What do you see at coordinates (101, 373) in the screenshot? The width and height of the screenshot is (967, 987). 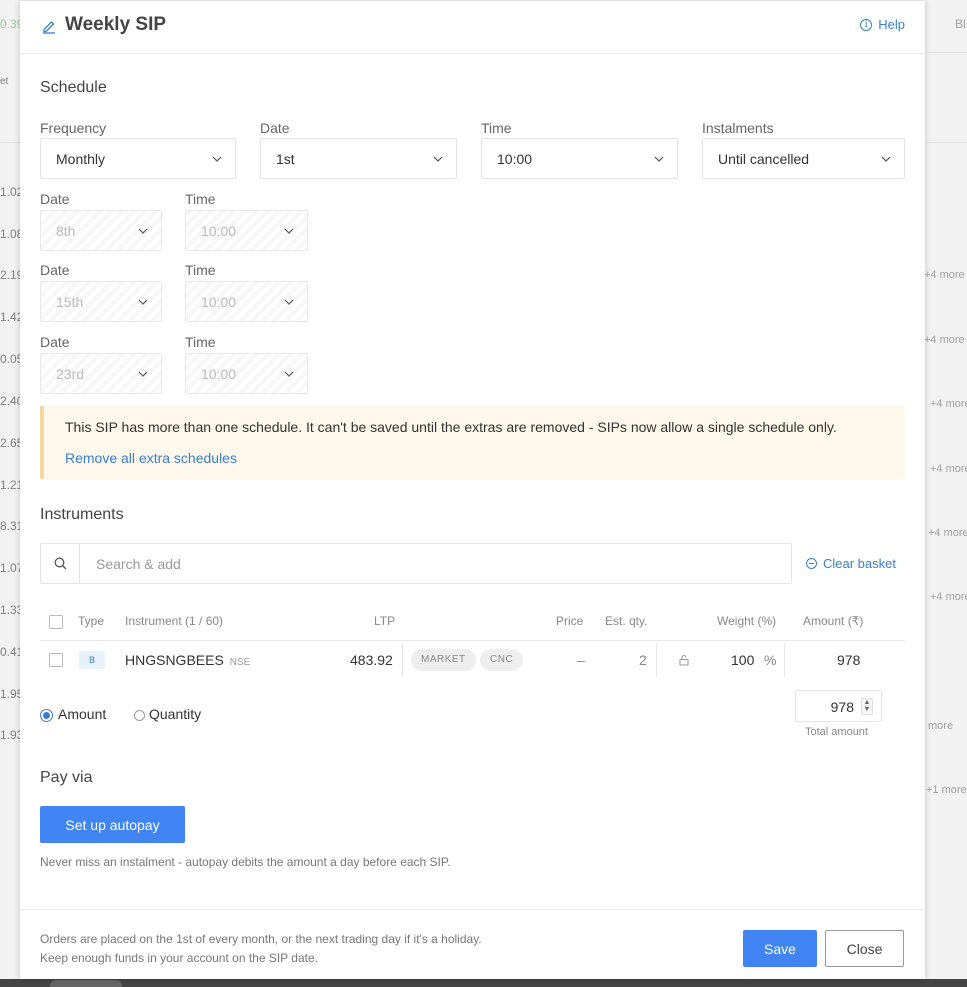 I see `extra-date-select: 23rd` at bounding box center [101, 373].